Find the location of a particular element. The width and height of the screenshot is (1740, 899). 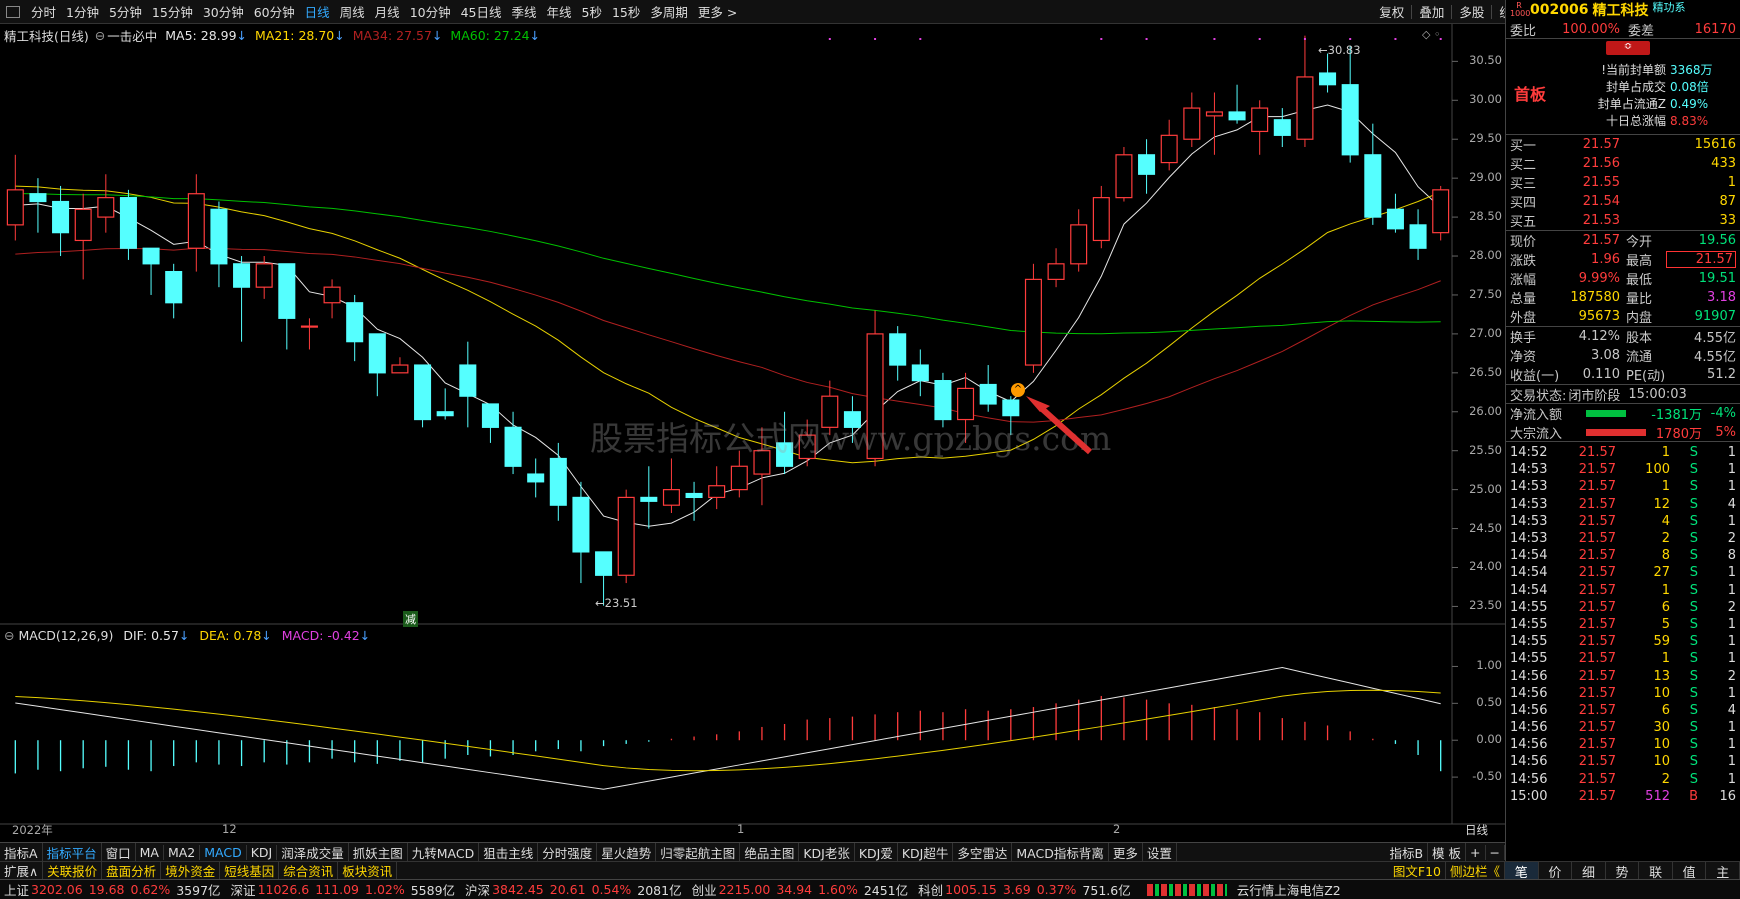

price-tick: 25.00 is located at coordinates (1485, 488).